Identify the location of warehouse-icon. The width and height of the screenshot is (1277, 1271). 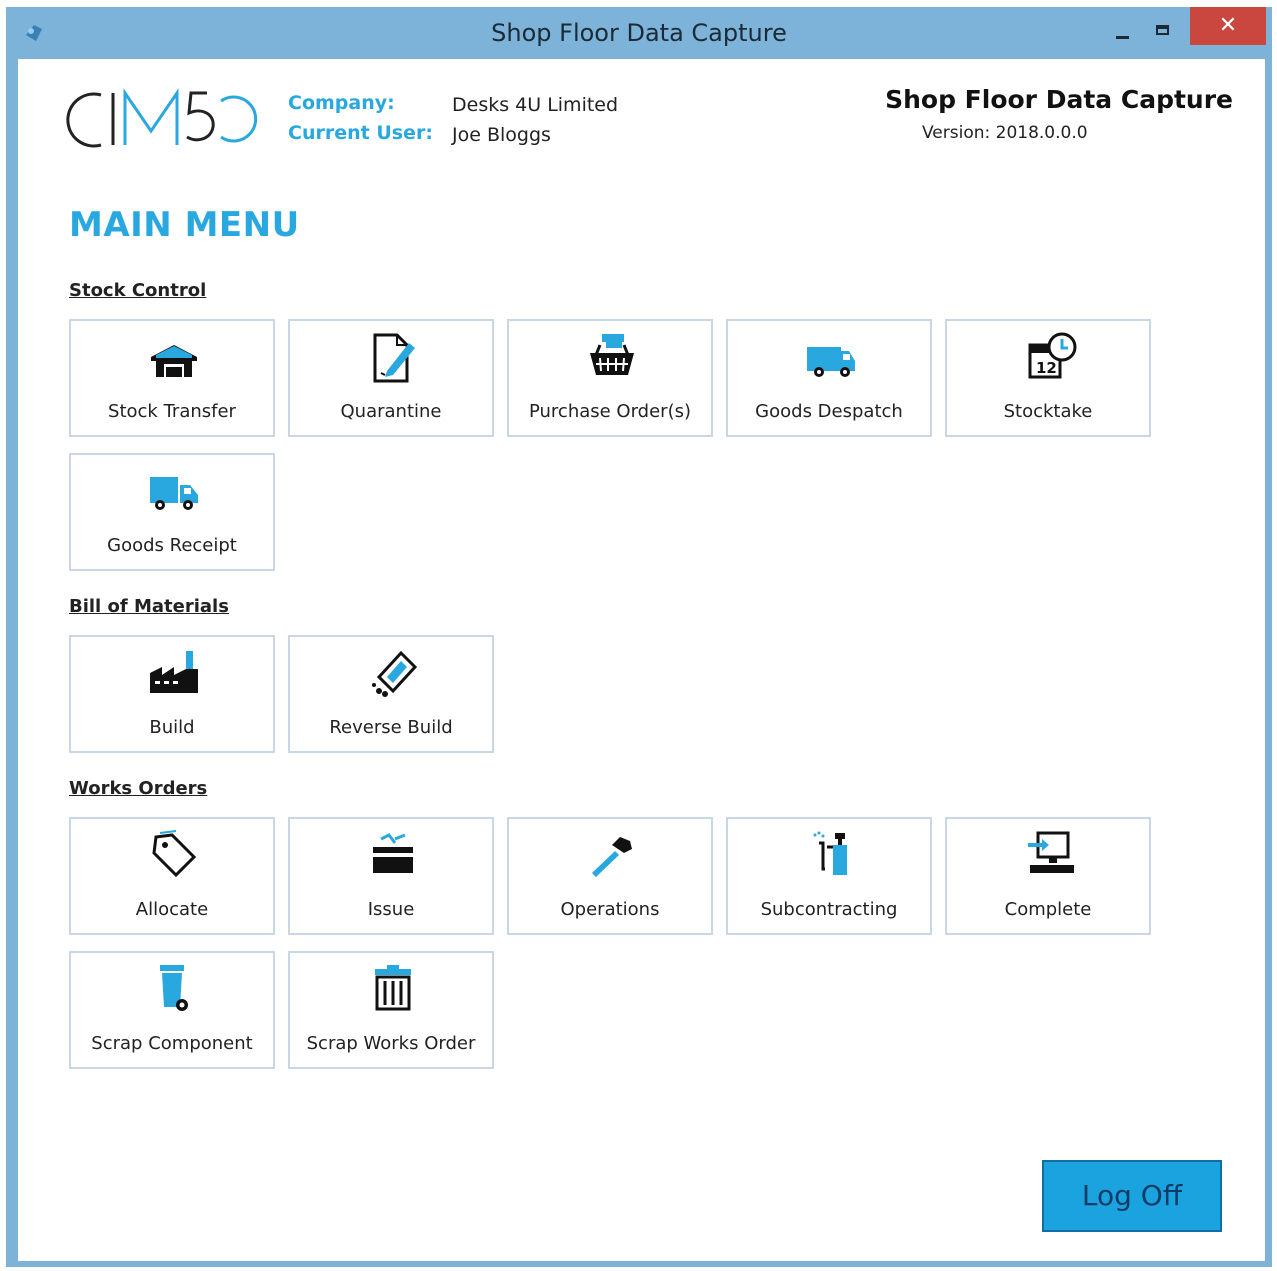
(174, 361).